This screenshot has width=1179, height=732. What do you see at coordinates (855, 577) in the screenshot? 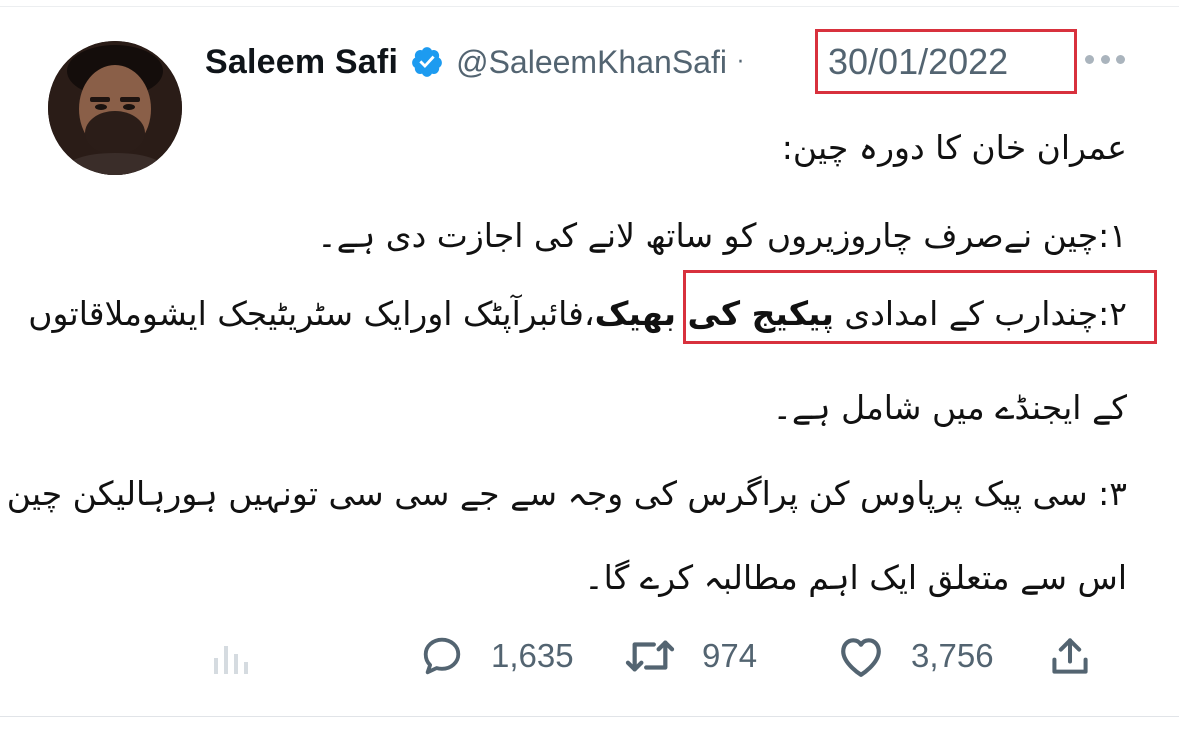
I see `tweet-text-line-6: اس سے متعلق ایک اہم مطالبہ کرے گا۔` at bounding box center [855, 577].